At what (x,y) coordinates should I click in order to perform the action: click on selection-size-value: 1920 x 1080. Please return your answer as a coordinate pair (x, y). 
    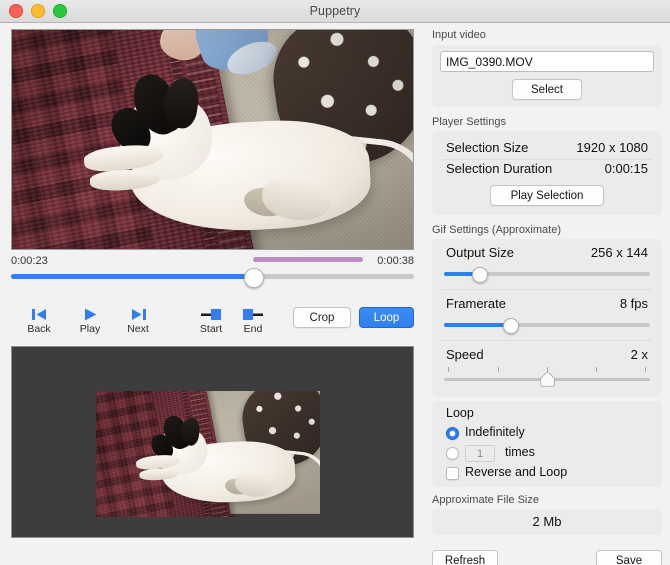
    Looking at the image, I should click on (612, 147).